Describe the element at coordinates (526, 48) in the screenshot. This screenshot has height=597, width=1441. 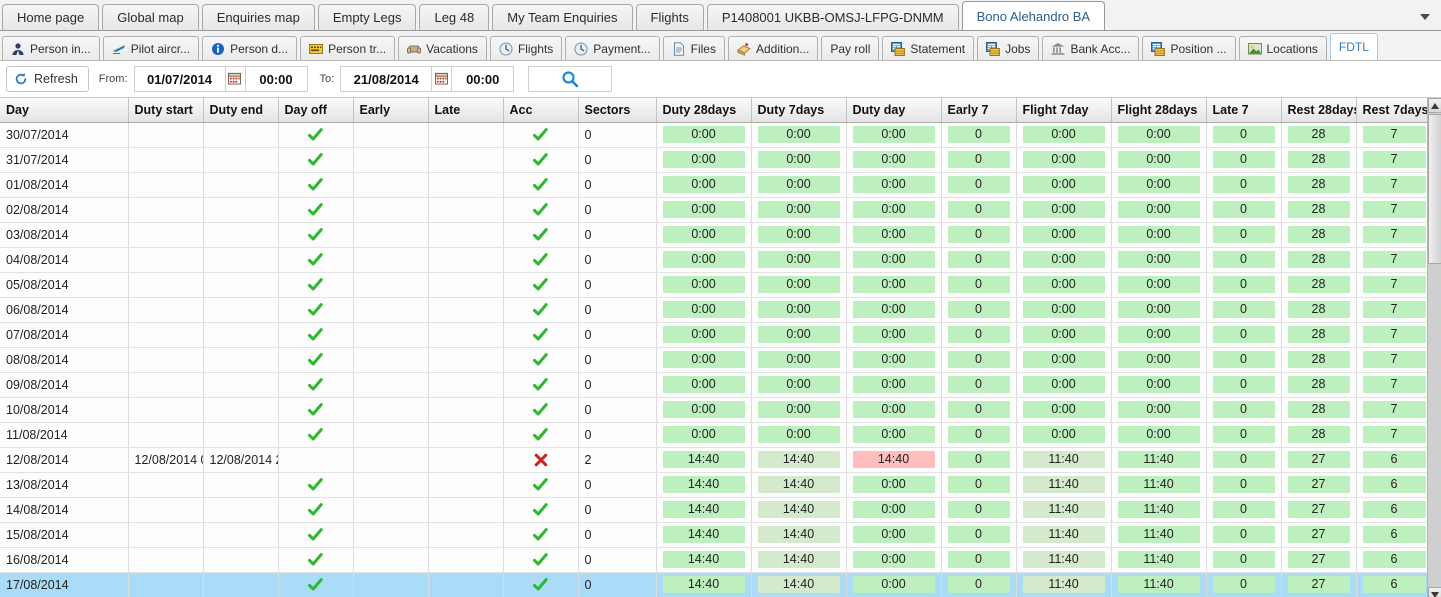
I see `sub-tab-5: Flights` at that location.